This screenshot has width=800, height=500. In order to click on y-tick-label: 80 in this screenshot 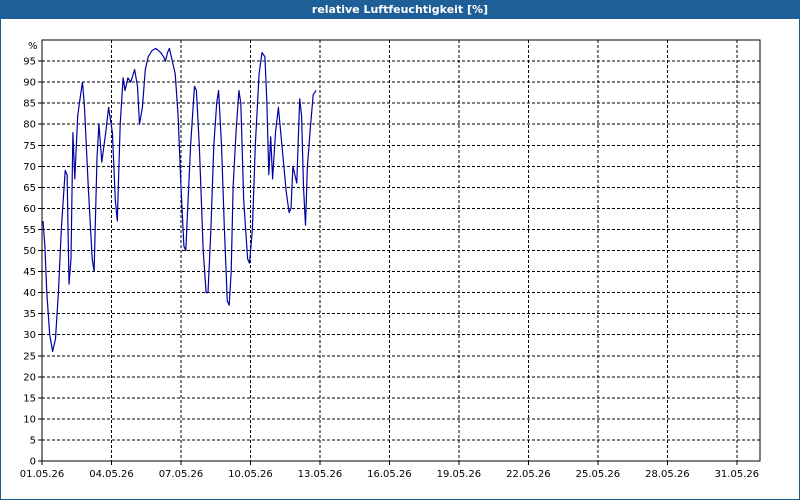, I will do `click(29, 125)`.